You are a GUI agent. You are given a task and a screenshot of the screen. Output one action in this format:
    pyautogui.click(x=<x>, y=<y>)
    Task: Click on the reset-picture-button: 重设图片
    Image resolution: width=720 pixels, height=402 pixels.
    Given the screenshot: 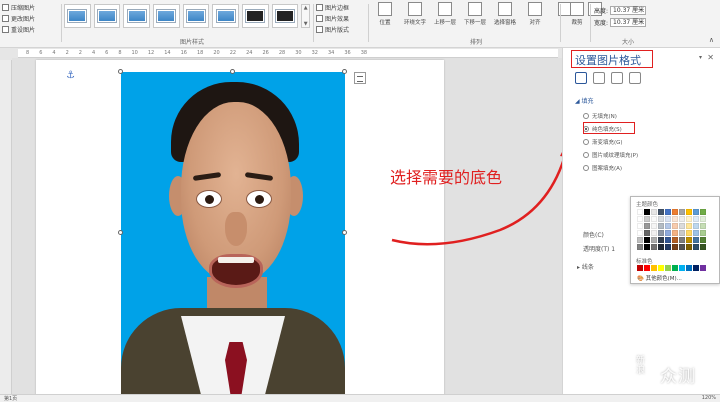 What is the action you would take?
    pyautogui.click(x=31, y=29)
    